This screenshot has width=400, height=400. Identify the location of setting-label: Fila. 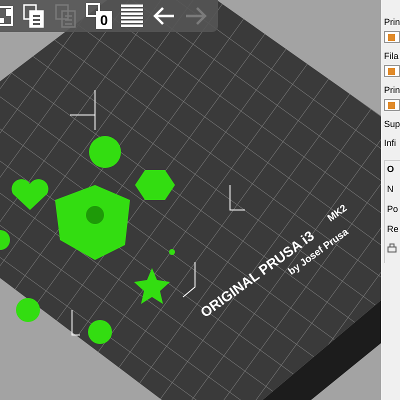
(392, 56).